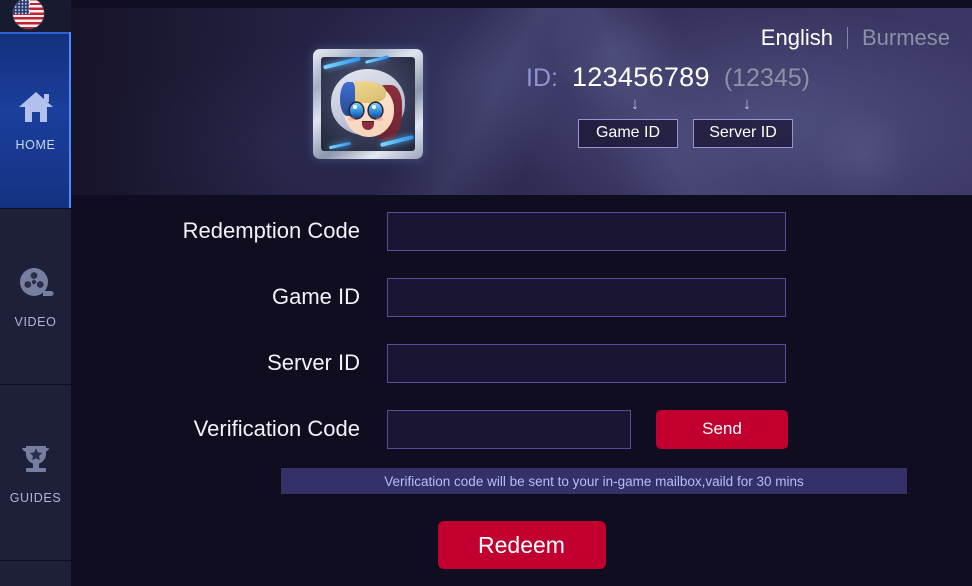  Describe the element at coordinates (35, 497) in the screenshot. I see `sidebar-item-guides-label: GUIDES` at that location.